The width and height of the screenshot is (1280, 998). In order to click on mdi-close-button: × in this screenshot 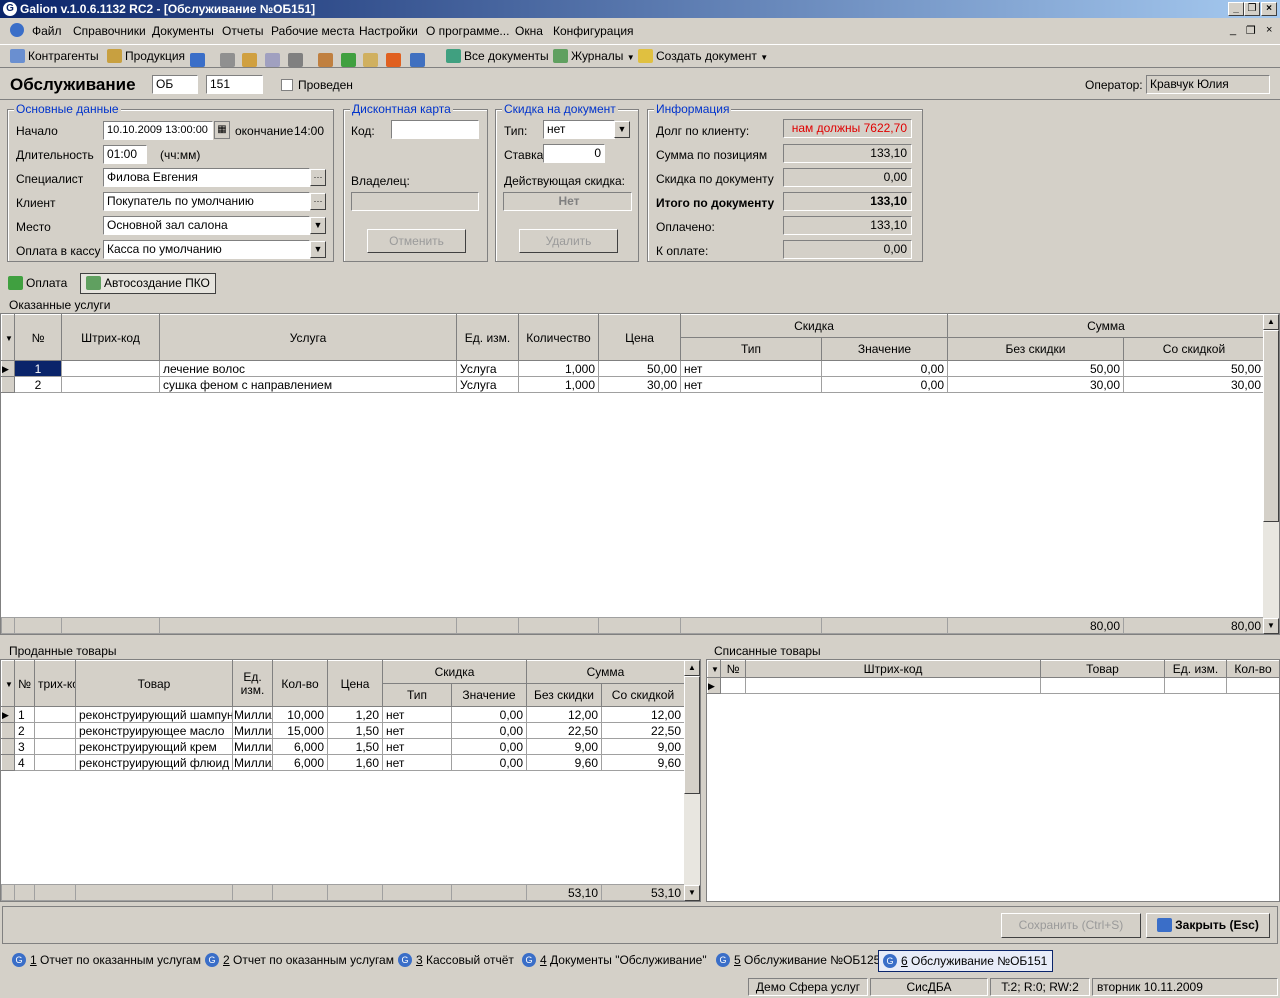, I will do `click(1269, 30)`.